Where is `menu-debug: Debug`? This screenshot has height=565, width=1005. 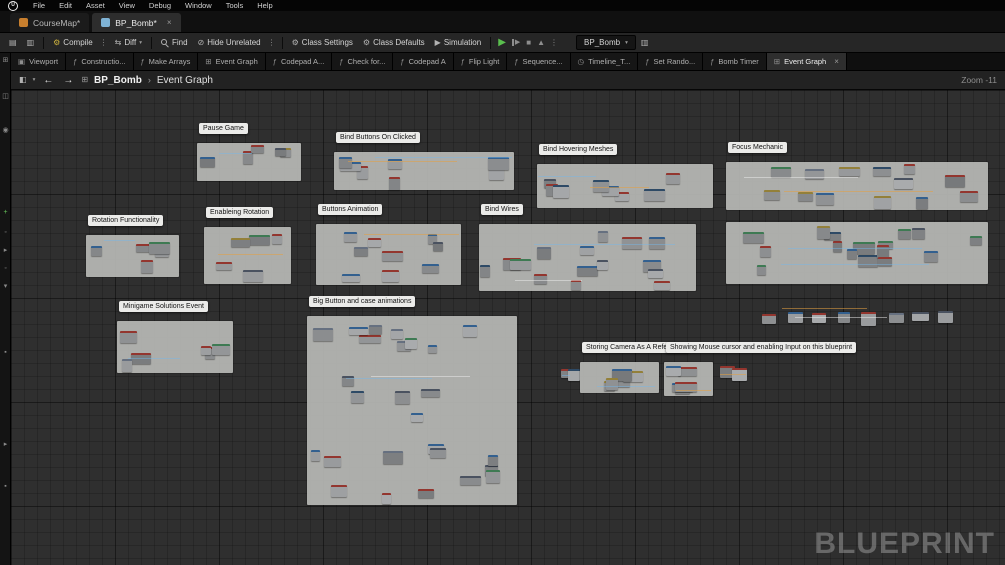
menu-debug: Debug is located at coordinates (160, 5).